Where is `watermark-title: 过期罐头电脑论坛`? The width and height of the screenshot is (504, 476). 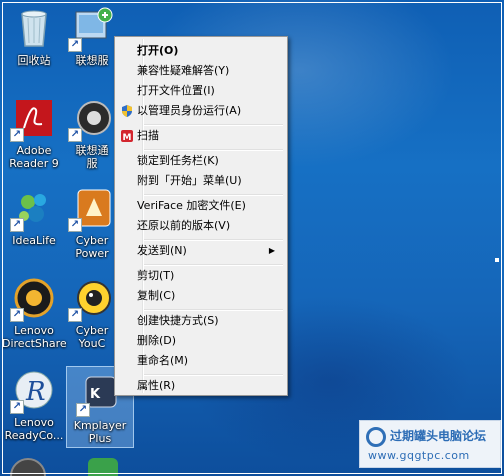
watermark-title: 过期罐头电脑论坛 is located at coordinates (438, 436).